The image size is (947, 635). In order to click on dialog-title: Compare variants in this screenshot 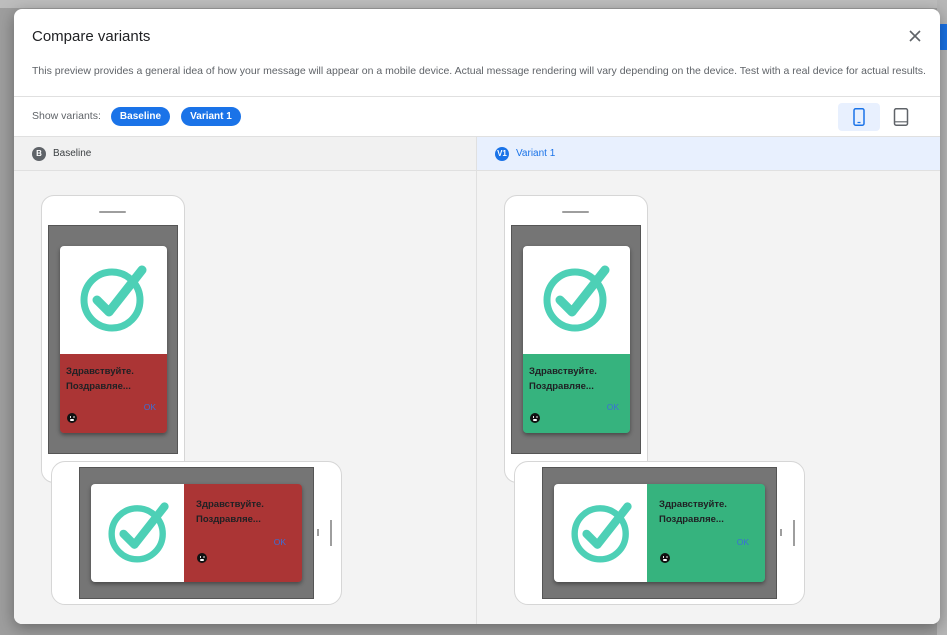, I will do `click(91, 36)`.